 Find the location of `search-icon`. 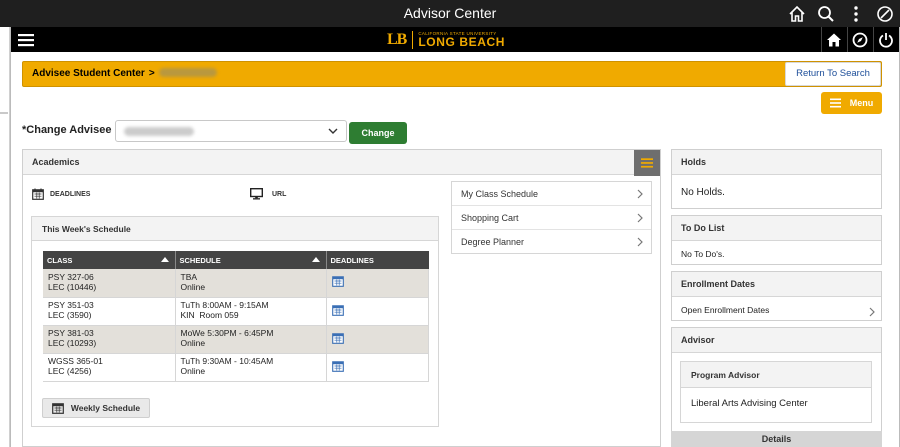

search-icon is located at coordinates (826, 14).